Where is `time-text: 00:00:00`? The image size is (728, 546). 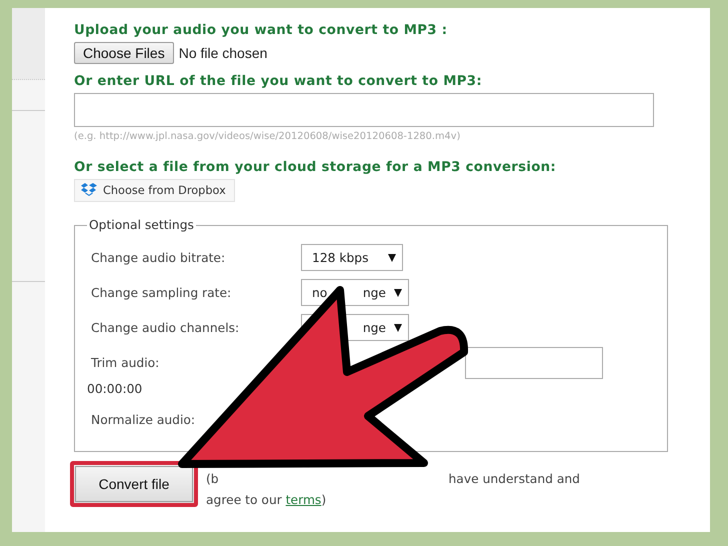
time-text: 00:00:00 is located at coordinates (115, 389).